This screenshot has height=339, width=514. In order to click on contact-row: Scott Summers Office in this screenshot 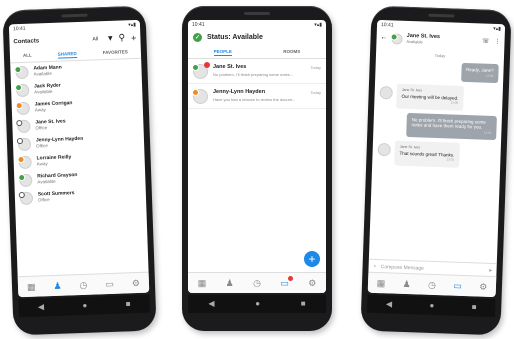, I will do `click(81, 196)`.